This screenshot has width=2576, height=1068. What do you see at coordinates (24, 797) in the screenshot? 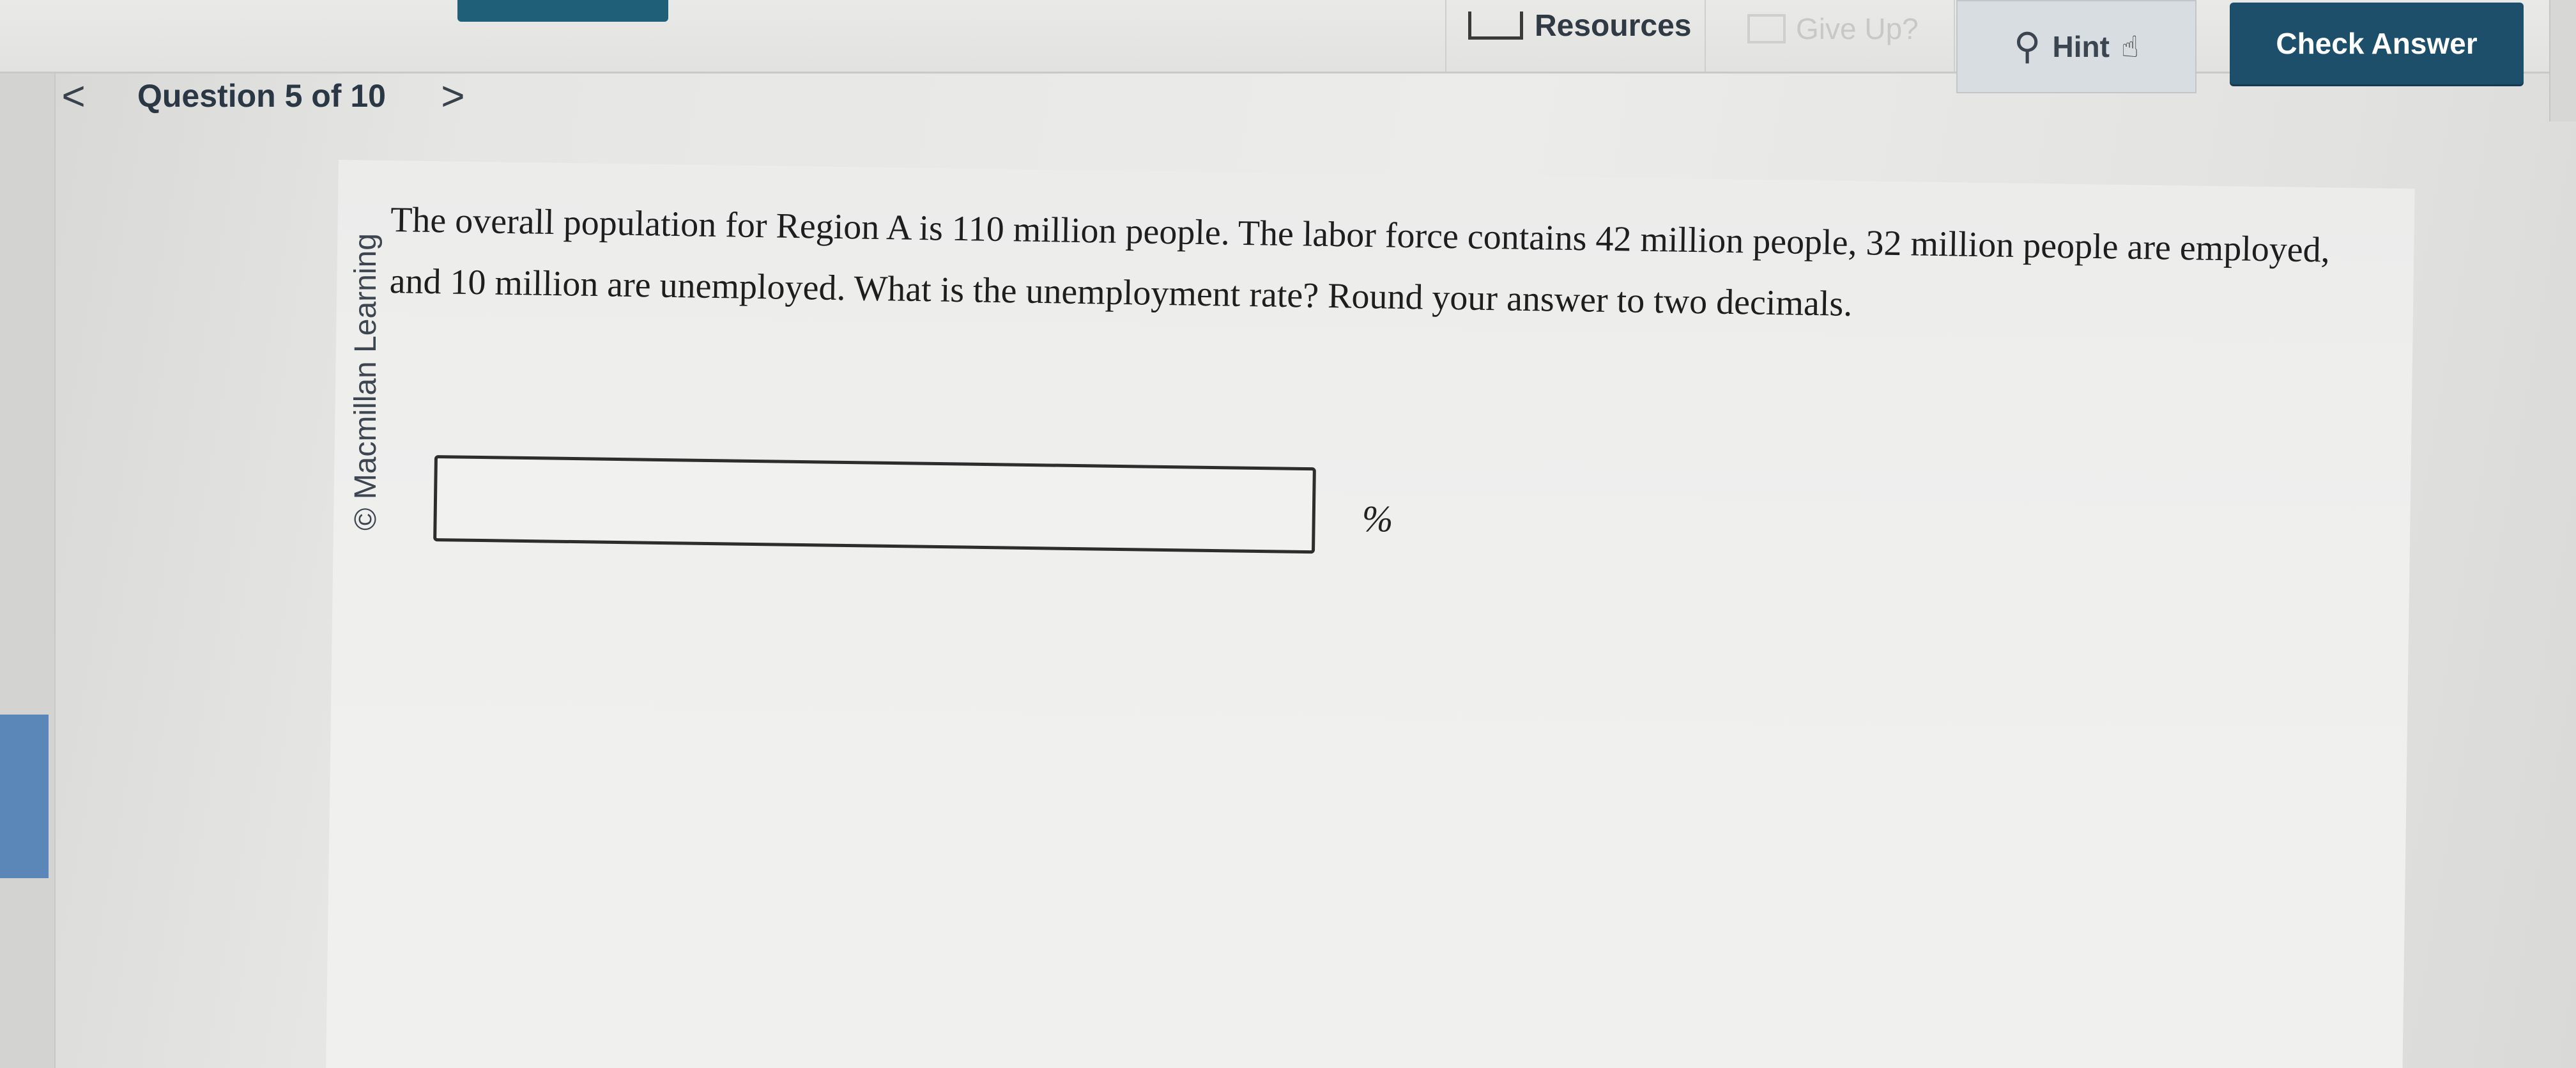
I see `left-accent-bar` at bounding box center [24, 797].